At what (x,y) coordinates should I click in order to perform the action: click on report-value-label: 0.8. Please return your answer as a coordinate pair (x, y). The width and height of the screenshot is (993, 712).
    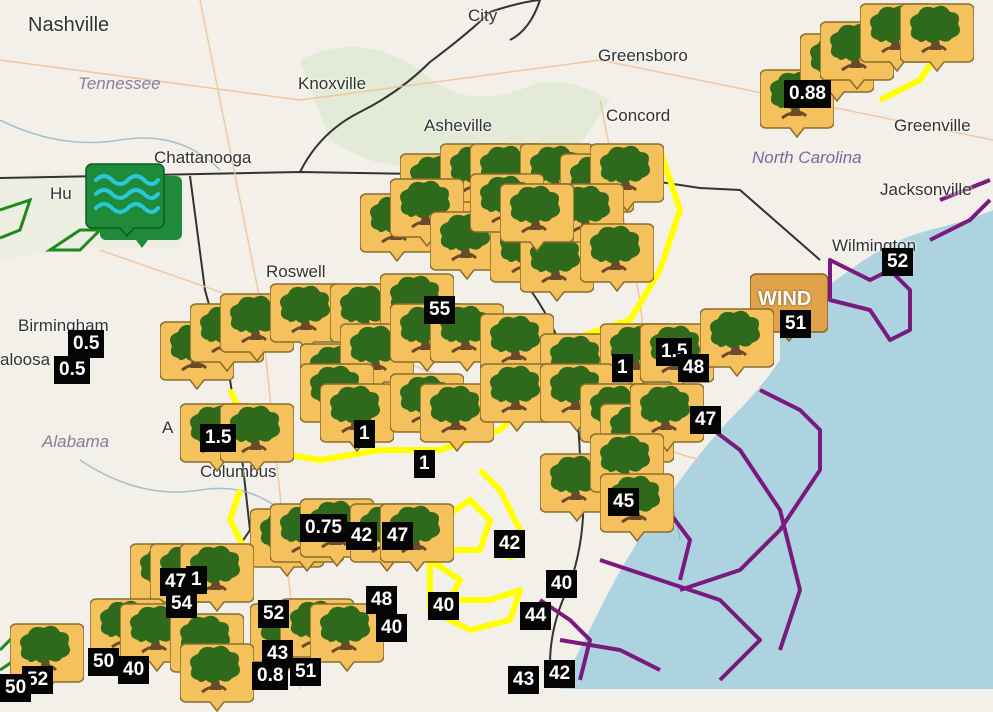
    Looking at the image, I should click on (270, 676).